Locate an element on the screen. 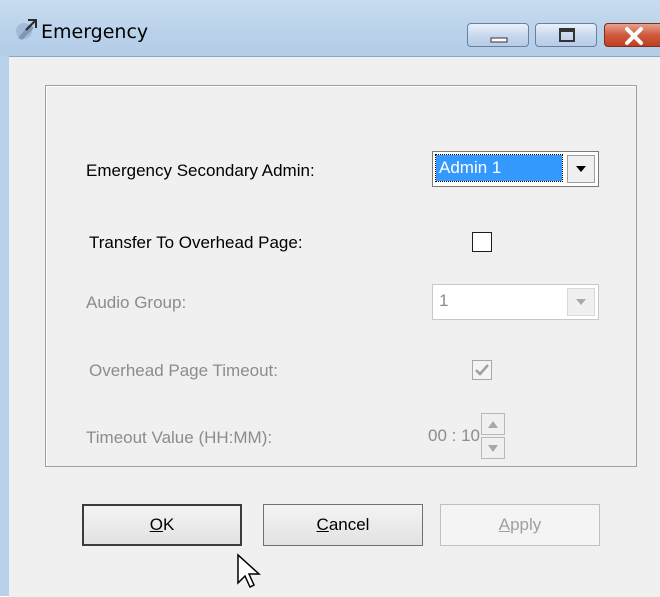  spin-up-button is located at coordinates (493, 424).